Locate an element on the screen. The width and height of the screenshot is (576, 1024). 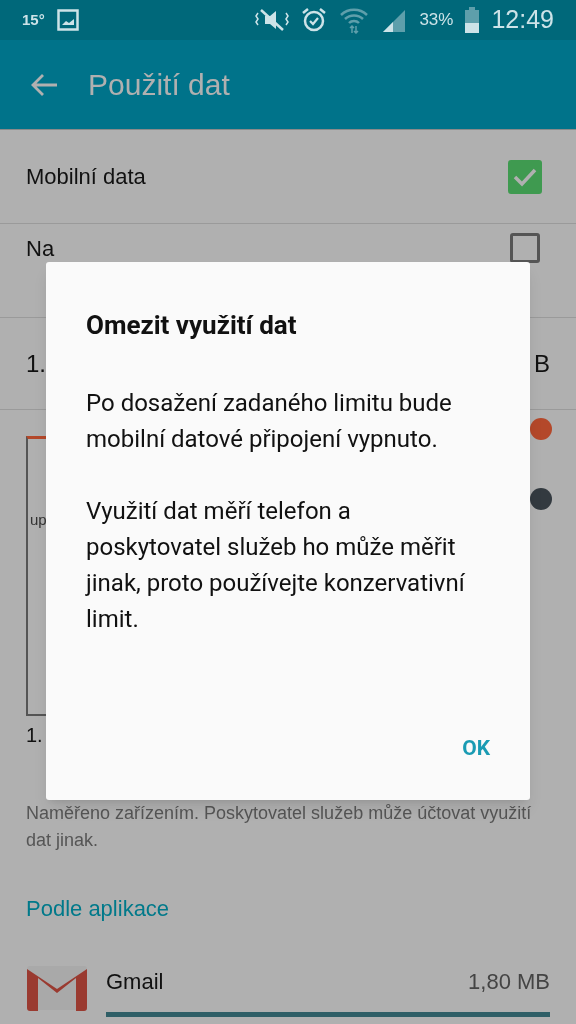
temperature: 15° is located at coordinates (33, 19).